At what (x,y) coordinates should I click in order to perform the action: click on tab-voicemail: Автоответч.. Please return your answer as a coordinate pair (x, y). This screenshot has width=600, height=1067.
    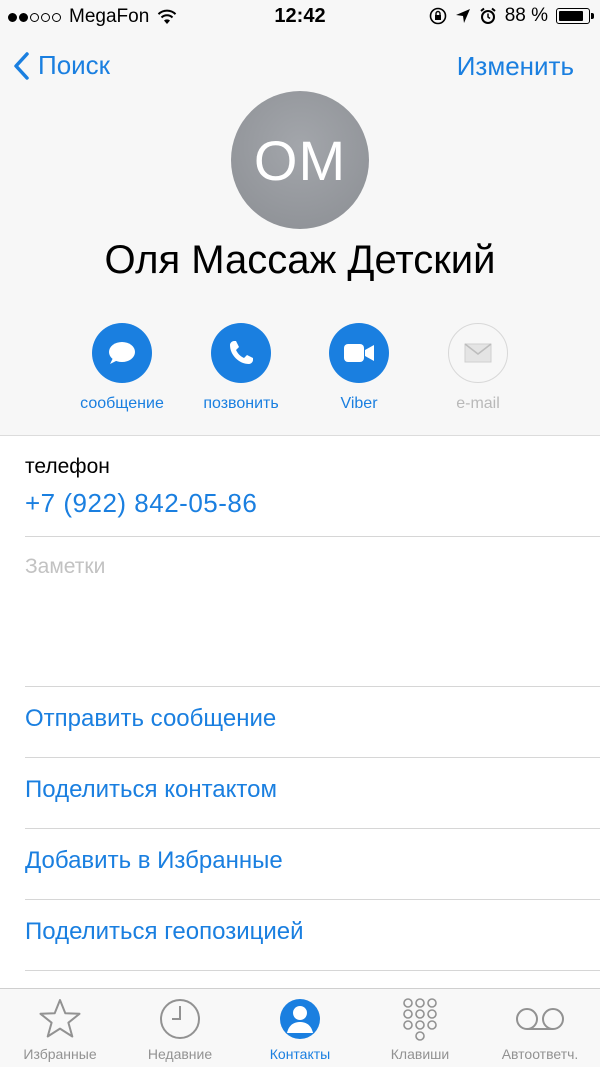
    Looking at the image, I should click on (540, 1029).